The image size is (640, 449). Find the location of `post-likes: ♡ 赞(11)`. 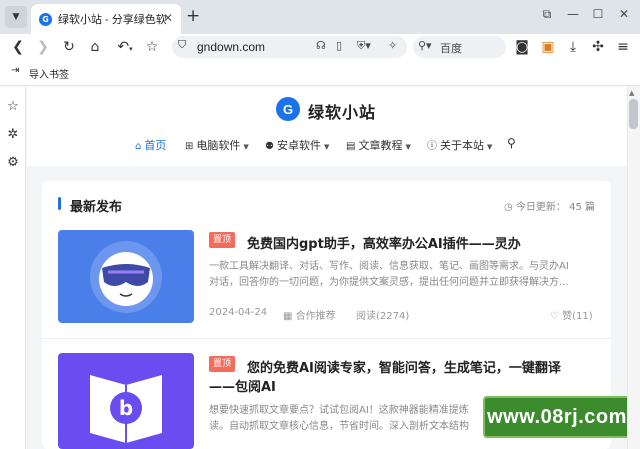

post-likes: ♡ 赞(11) is located at coordinates (571, 314).